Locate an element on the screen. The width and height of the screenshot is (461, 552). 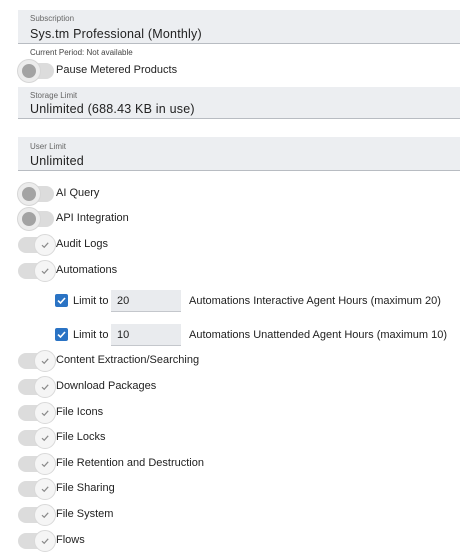
feature-toggle-automations: Automations is located at coordinates (238, 271).